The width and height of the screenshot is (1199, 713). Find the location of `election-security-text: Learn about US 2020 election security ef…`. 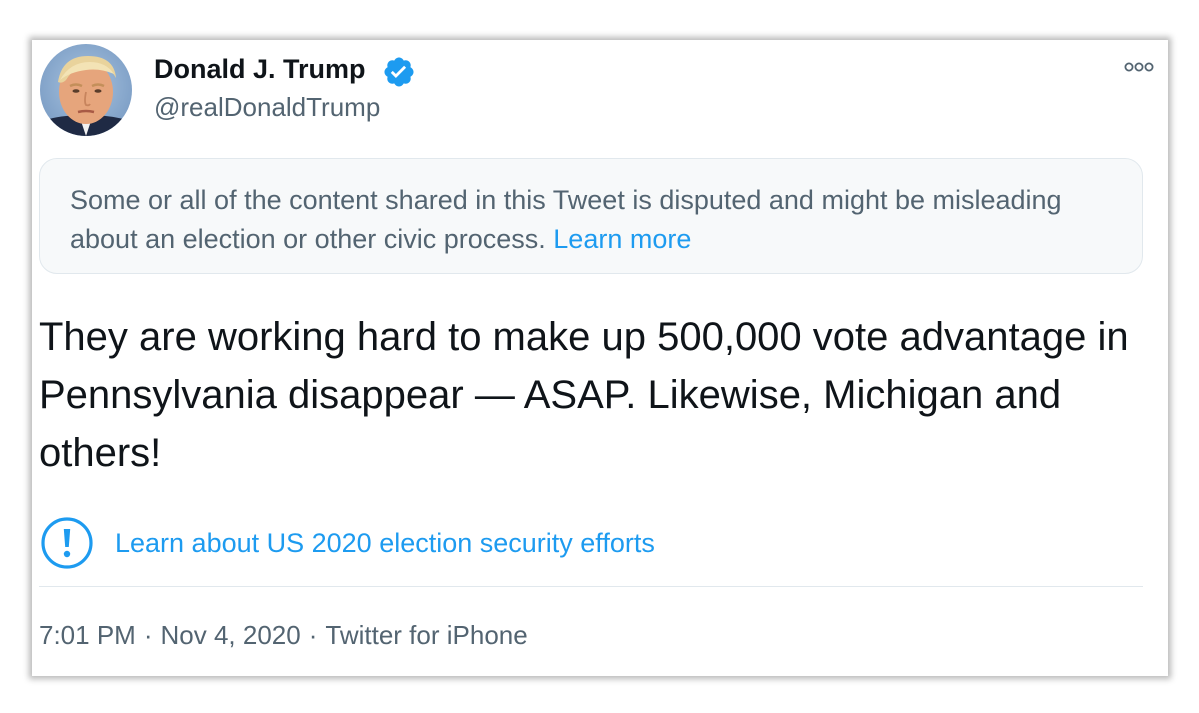

election-security-text: Learn about US 2020 election security ef… is located at coordinates (385, 543).